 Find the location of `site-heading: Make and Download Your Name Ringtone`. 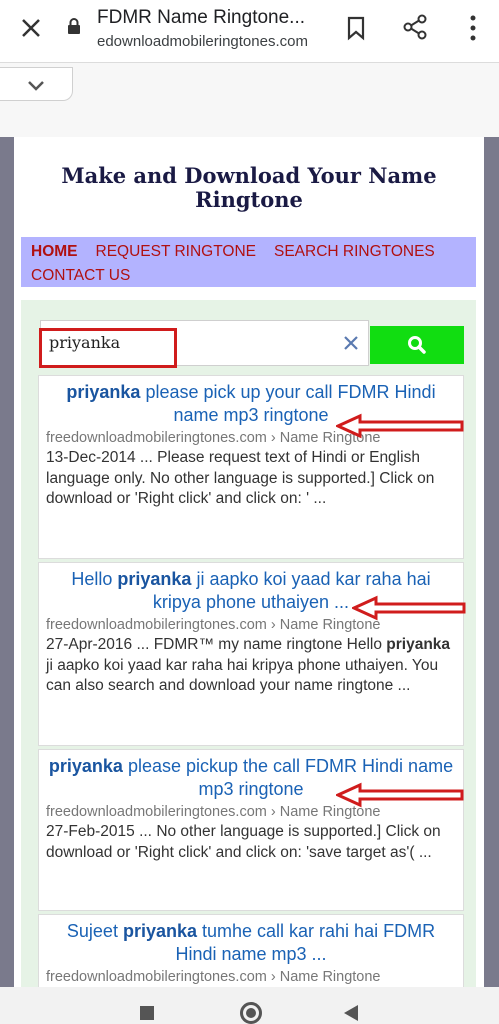

site-heading: Make and Download Your Name Ringtone is located at coordinates (249, 187).